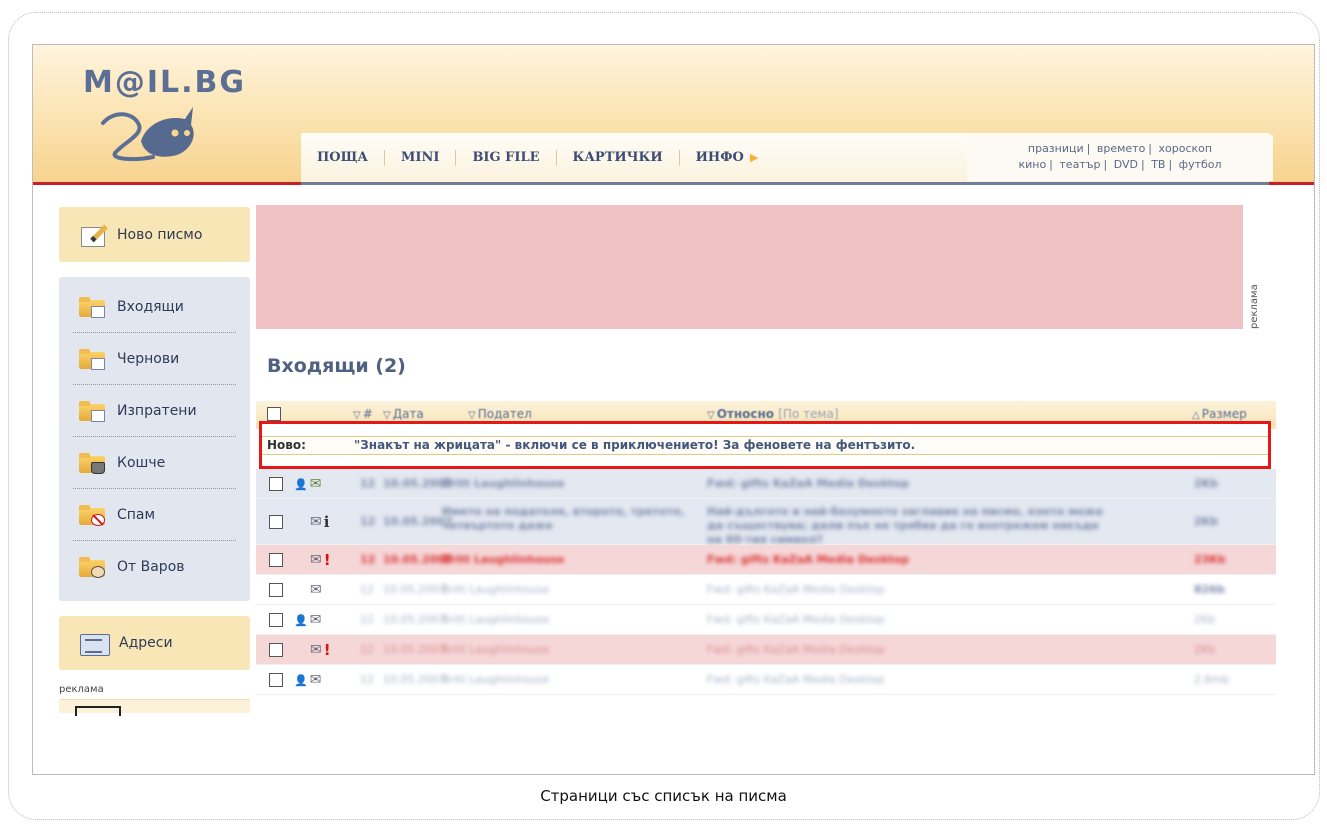 This screenshot has height=824, width=1327. What do you see at coordinates (727, 158) in the screenshot?
I see `menu-item-info: ИНФО ▶` at bounding box center [727, 158].